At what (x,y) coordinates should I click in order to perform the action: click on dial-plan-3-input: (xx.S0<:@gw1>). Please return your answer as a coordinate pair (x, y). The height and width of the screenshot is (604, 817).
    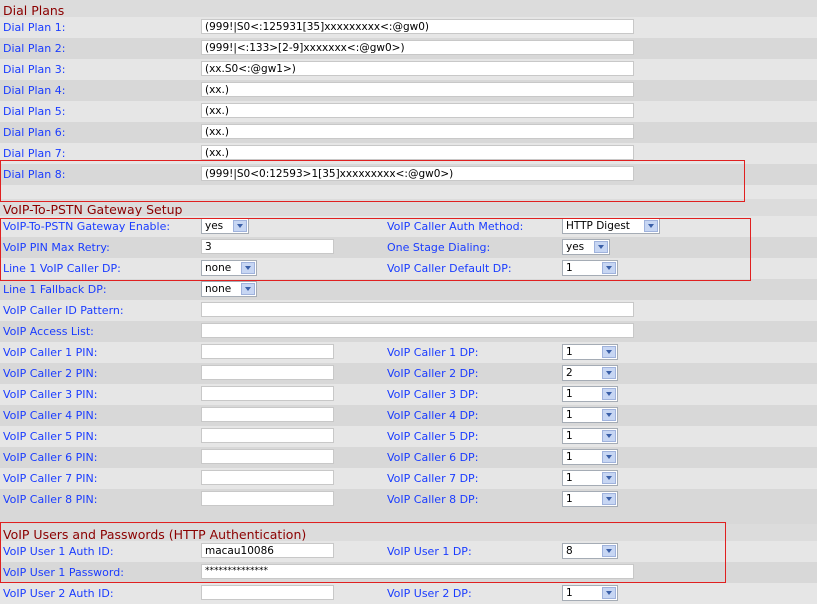
    Looking at the image, I should click on (417, 68).